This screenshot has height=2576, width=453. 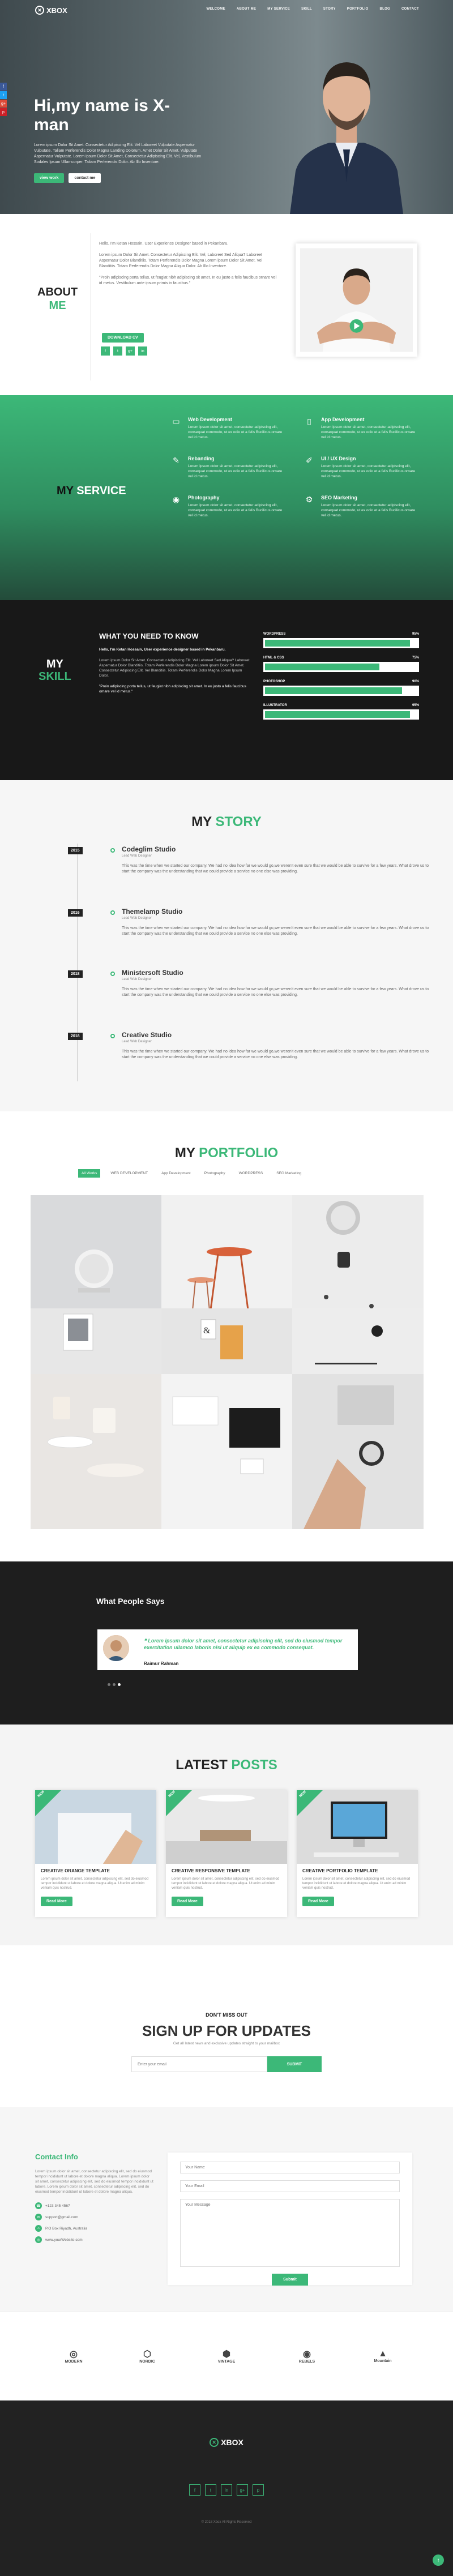 I want to click on portfolio-grid: &, so click(x=227, y=1362).